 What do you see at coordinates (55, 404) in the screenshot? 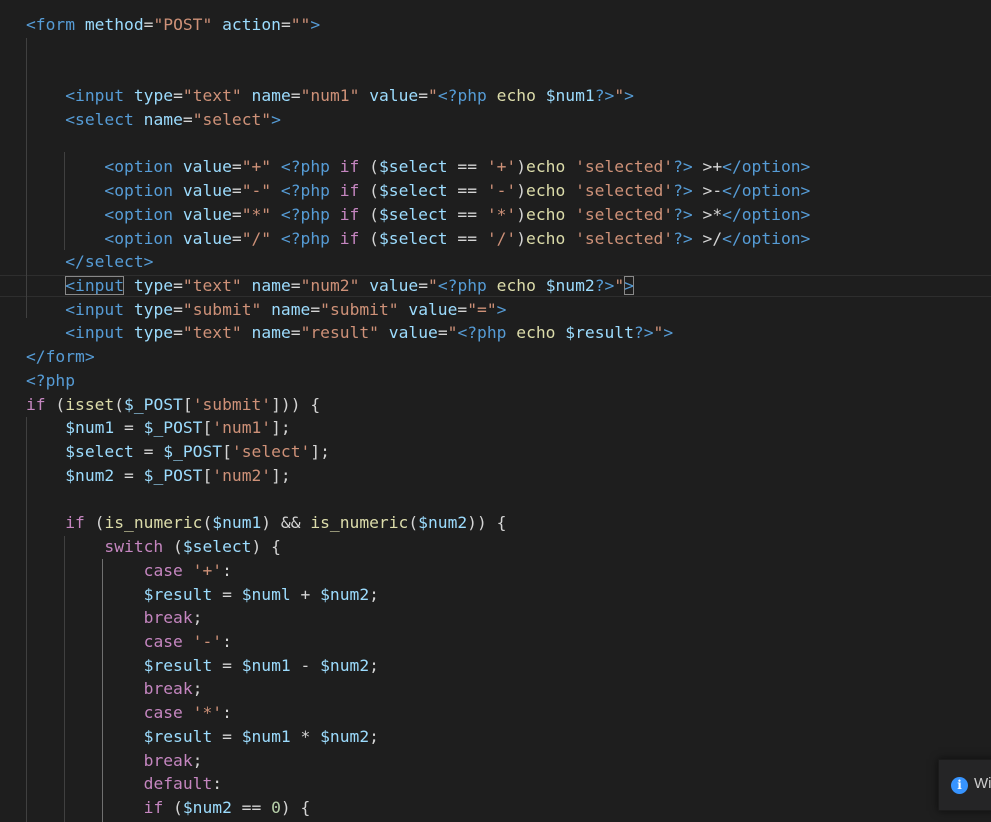
I see `code-token: (` at bounding box center [55, 404].